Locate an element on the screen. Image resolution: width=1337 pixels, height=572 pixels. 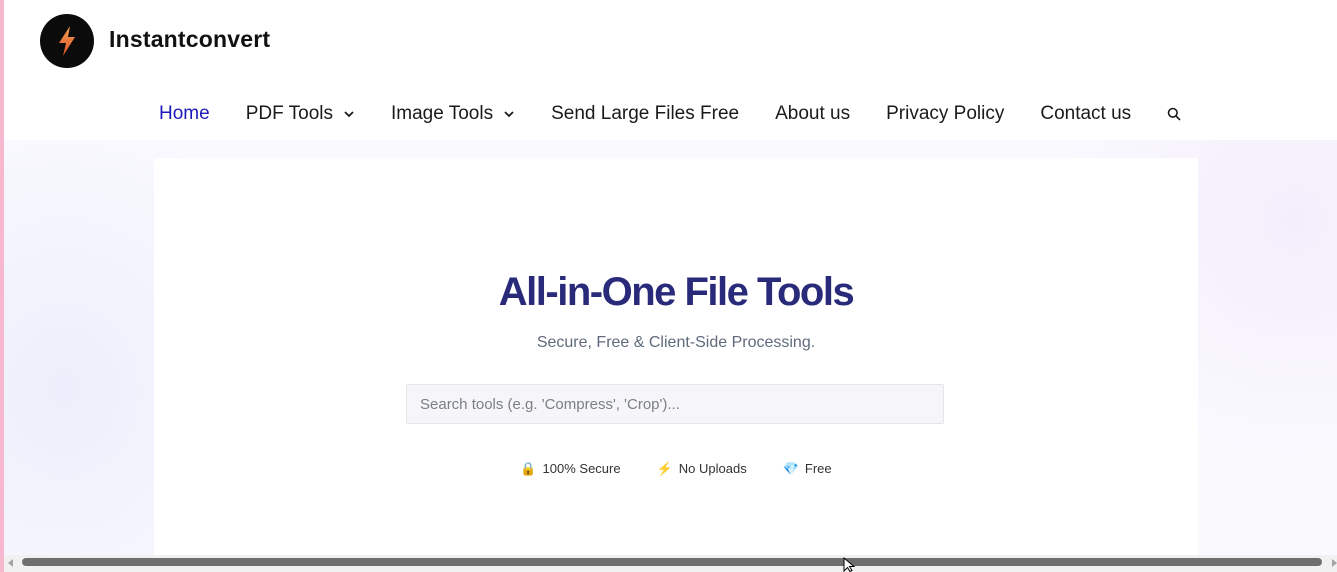
nav-item-privacy-policy: Privacy Policy is located at coordinates (945, 114).